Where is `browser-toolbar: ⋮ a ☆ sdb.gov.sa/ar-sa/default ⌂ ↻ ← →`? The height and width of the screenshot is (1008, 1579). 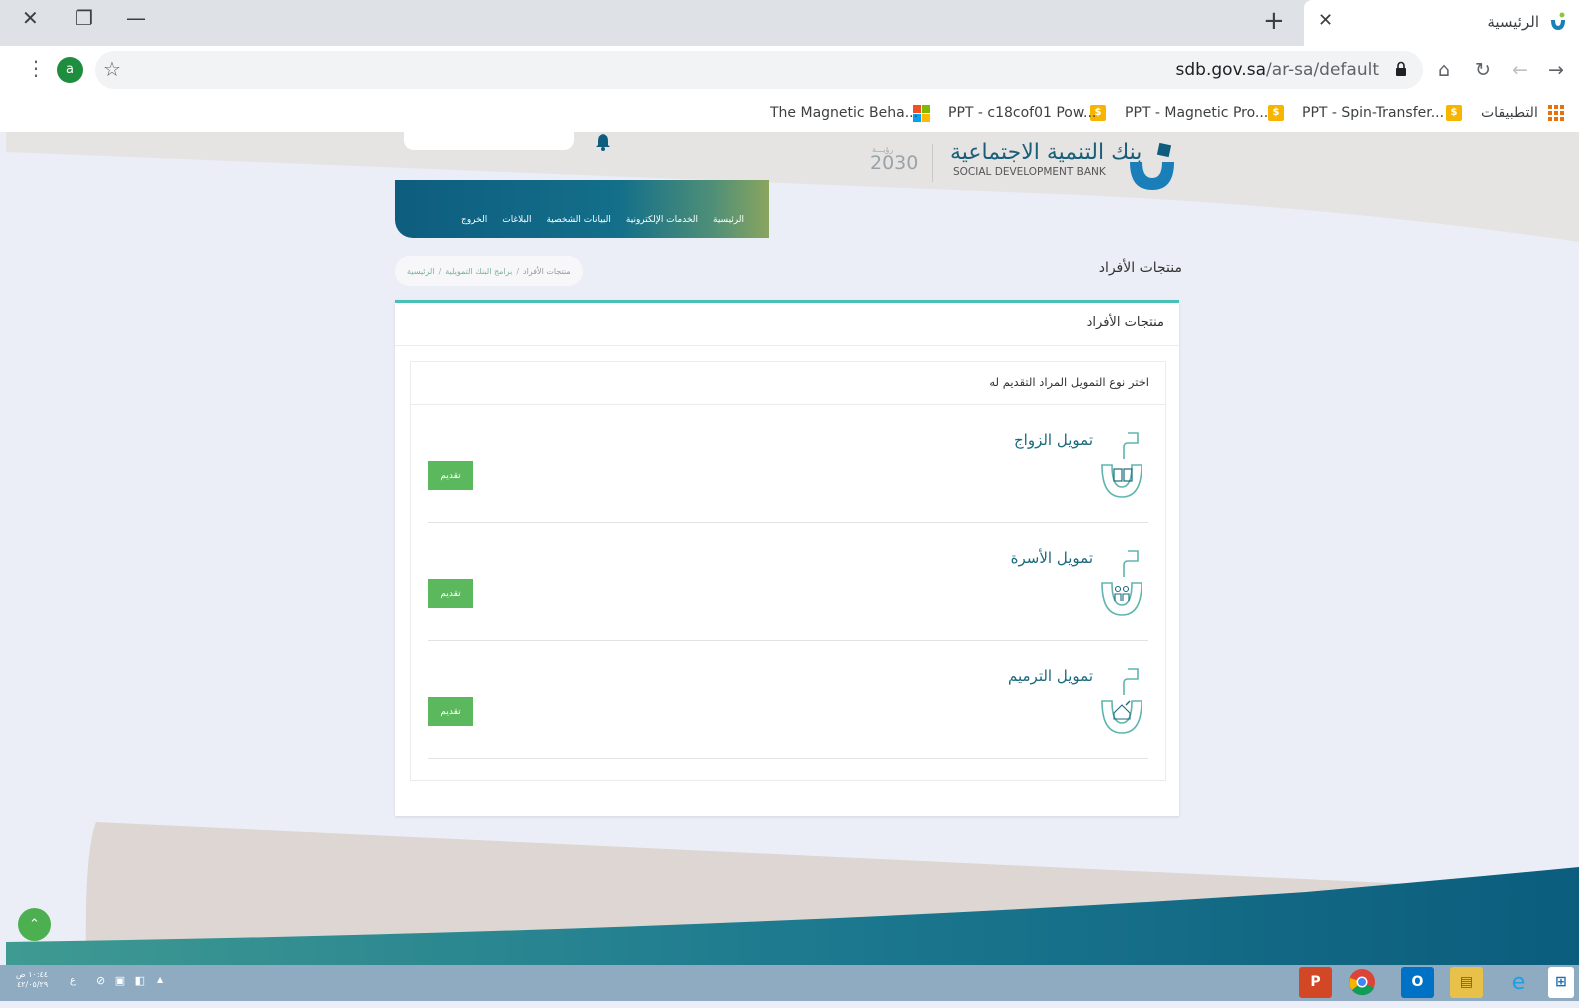
browser-toolbar: ⋮ a ☆ sdb.gov.sa/ar-sa/default ⌂ ↻ ← → is located at coordinates (789, 71).